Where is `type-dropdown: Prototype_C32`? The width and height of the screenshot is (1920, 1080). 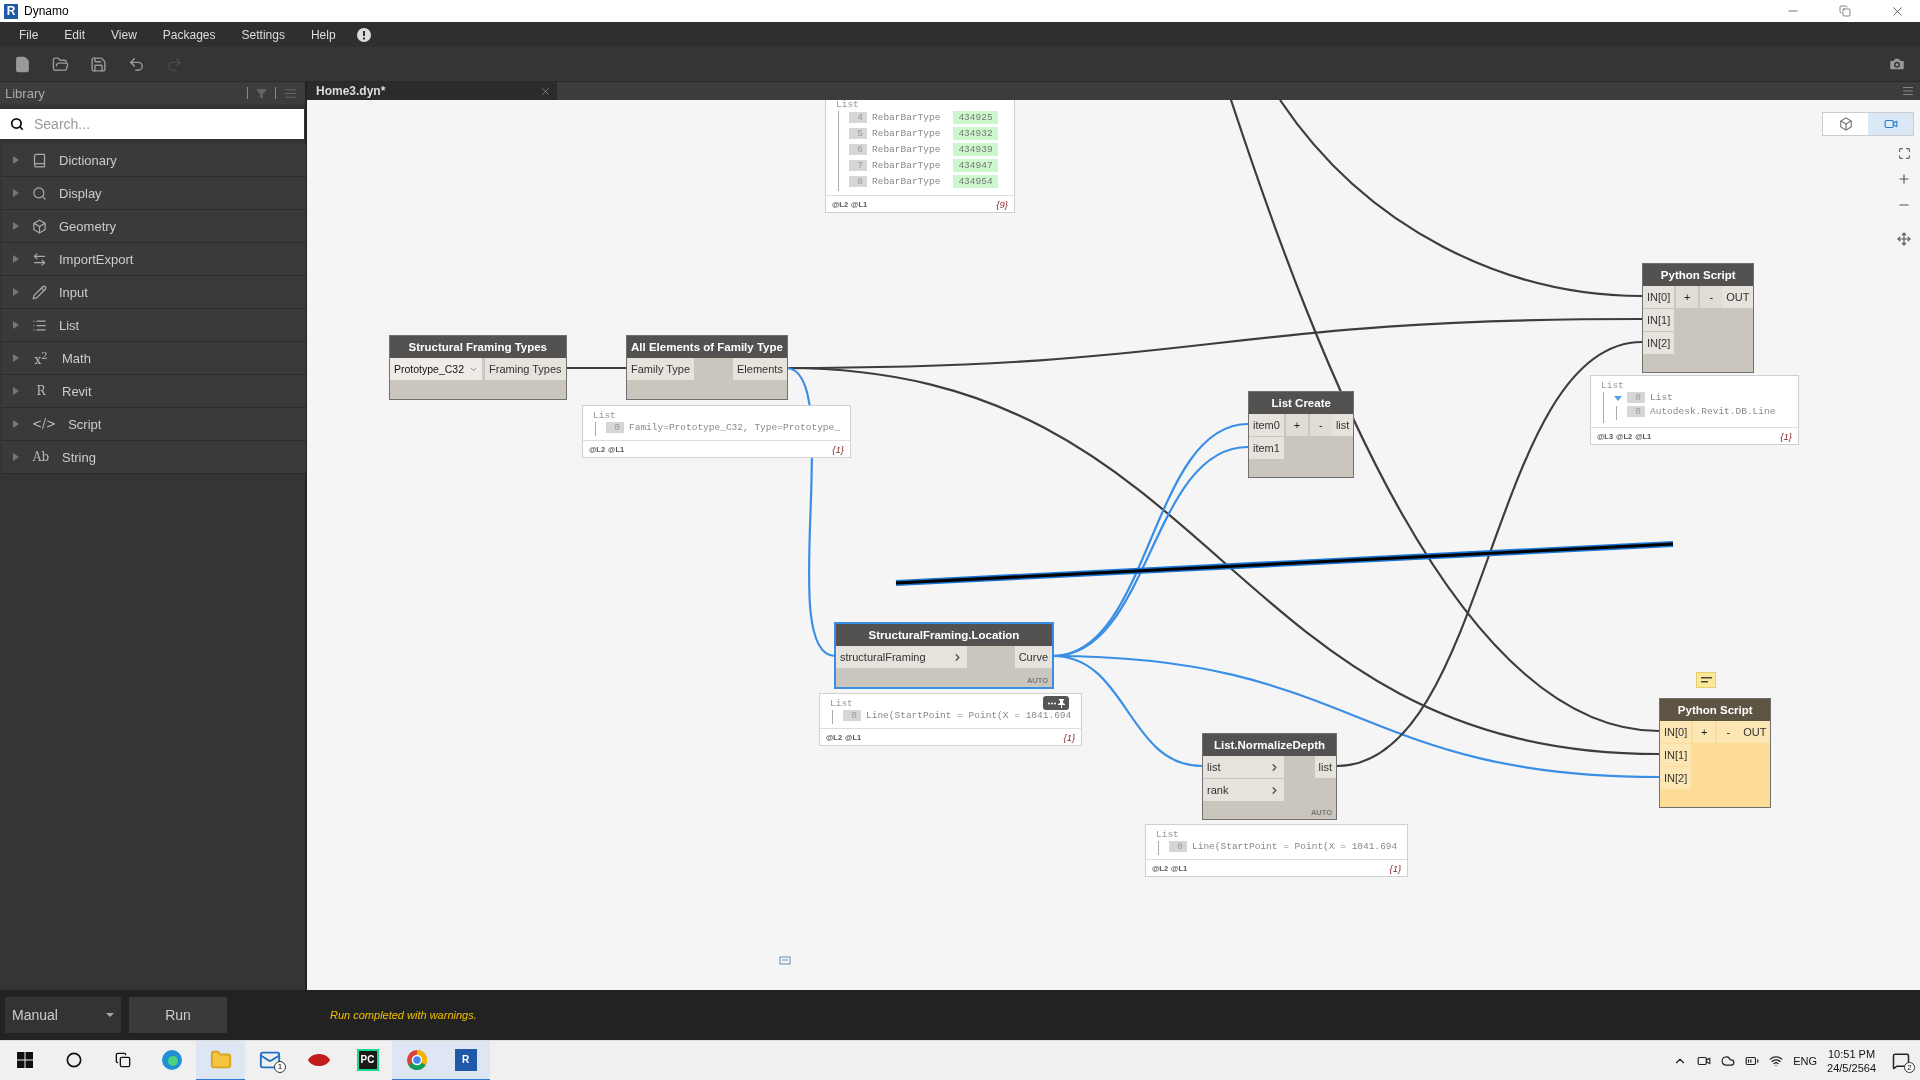
type-dropdown: Prototype_C32 is located at coordinates (437, 369).